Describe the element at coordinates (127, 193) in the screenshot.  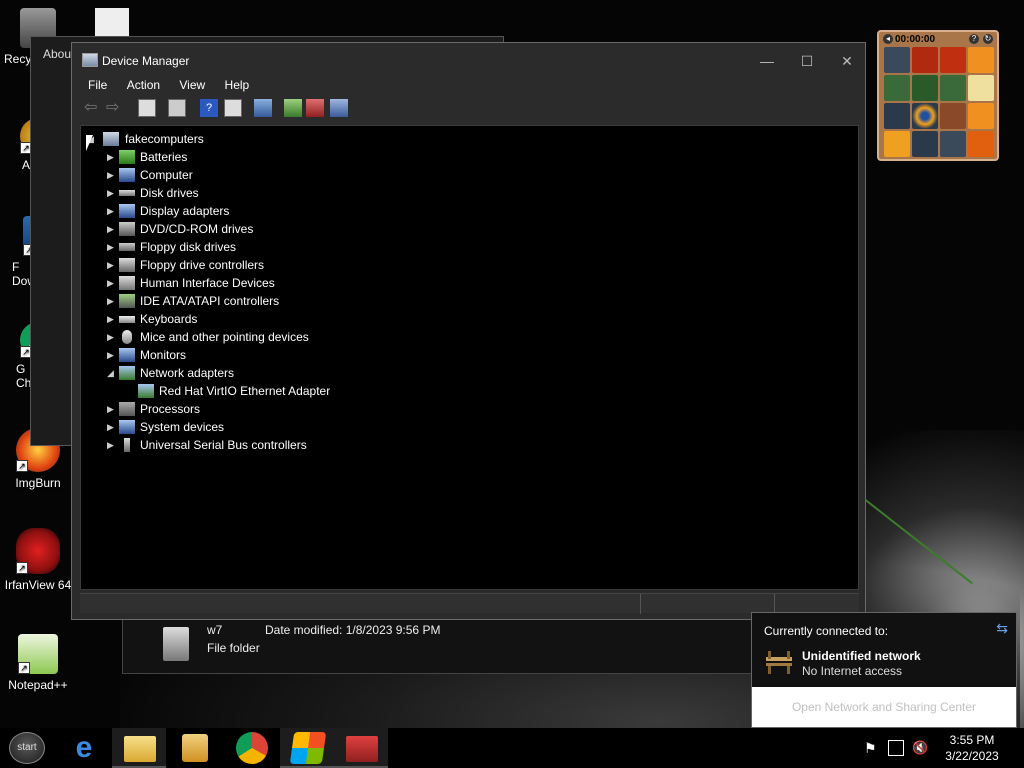
I see `disk-drive-icon` at that location.